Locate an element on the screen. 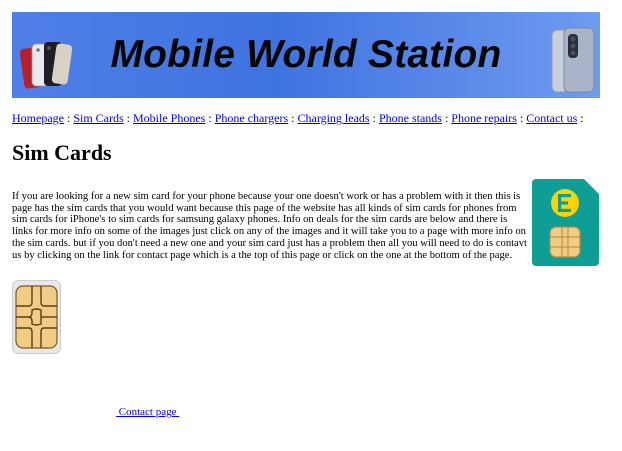 This screenshot has height=451, width=622. ee-sim-card-icon is located at coordinates (565, 222).